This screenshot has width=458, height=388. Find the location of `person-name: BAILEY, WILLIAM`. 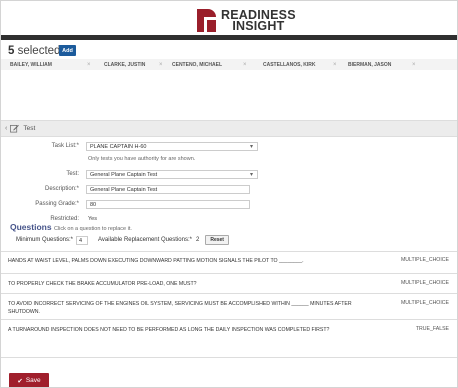

person-name: BAILEY, WILLIAM is located at coordinates (31, 64).